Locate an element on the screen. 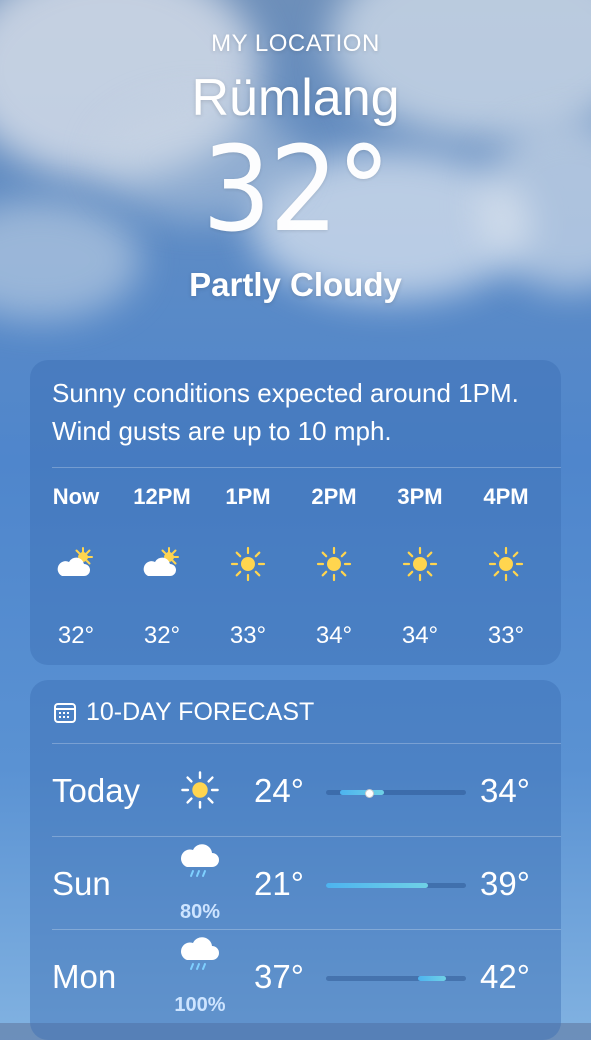 This screenshot has height=1040, width=591. forecast-title: 10-DAY FORECAST is located at coordinates (200, 712).